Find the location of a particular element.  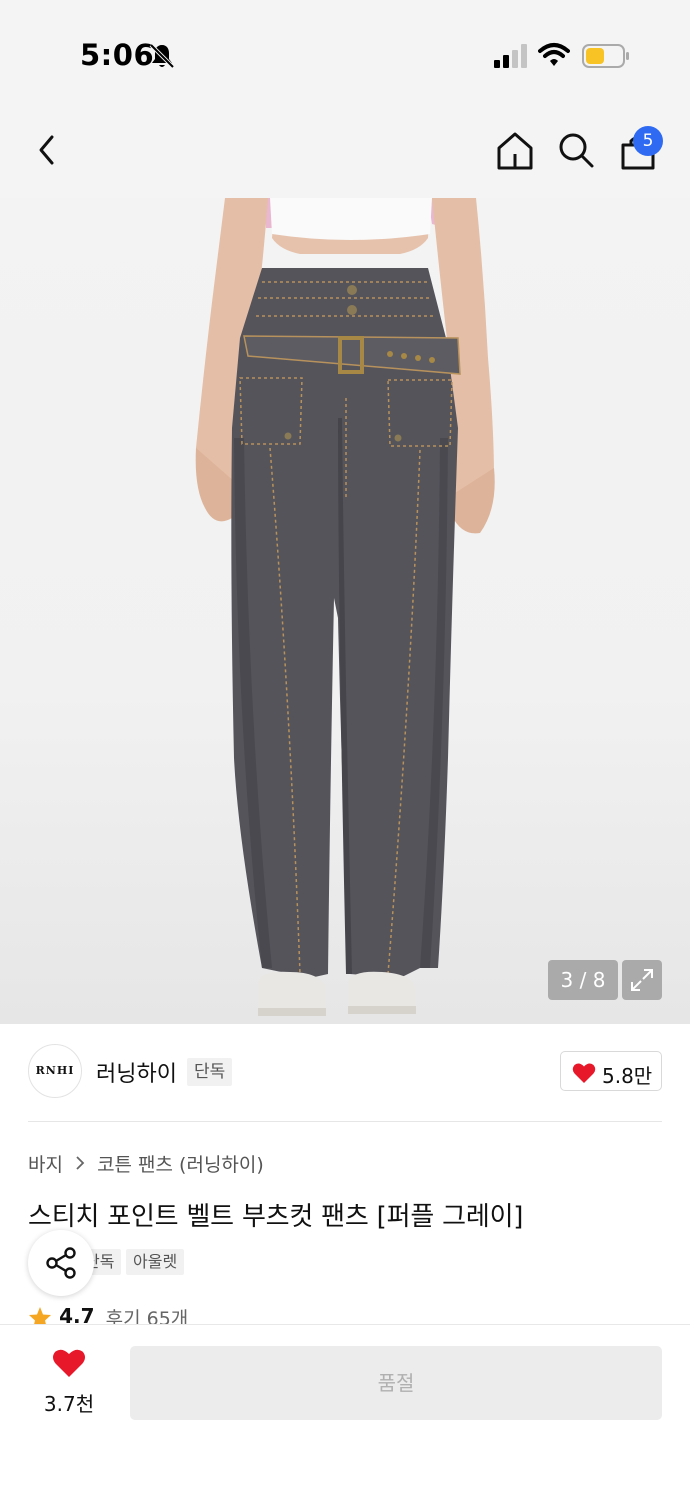

wishlist-count: 3.7천 is located at coordinates (69, 1404).